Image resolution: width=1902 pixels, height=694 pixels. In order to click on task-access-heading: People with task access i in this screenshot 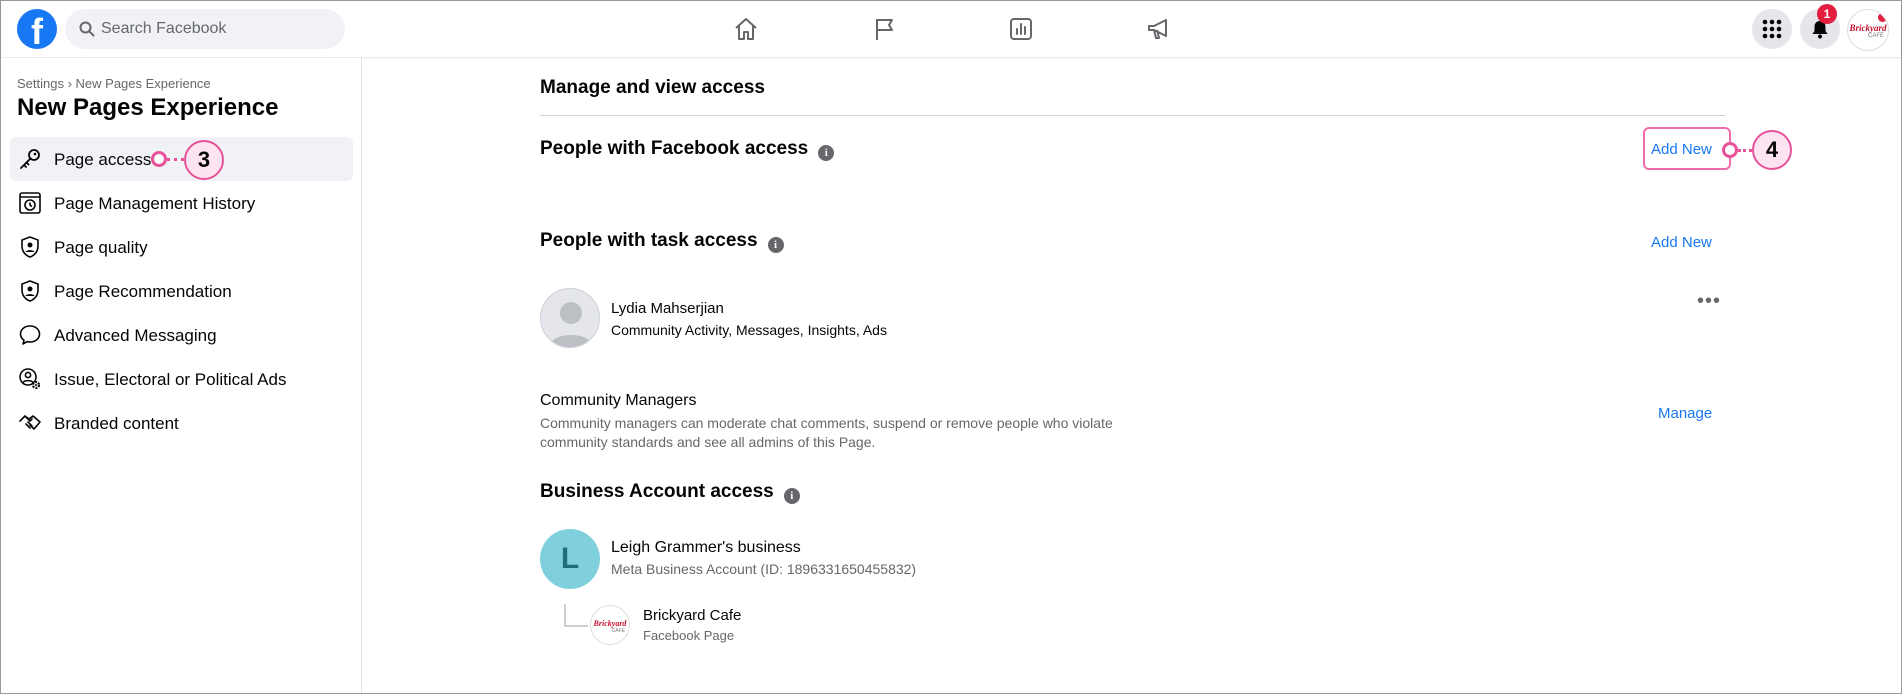, I will do `click(662, 241)`.